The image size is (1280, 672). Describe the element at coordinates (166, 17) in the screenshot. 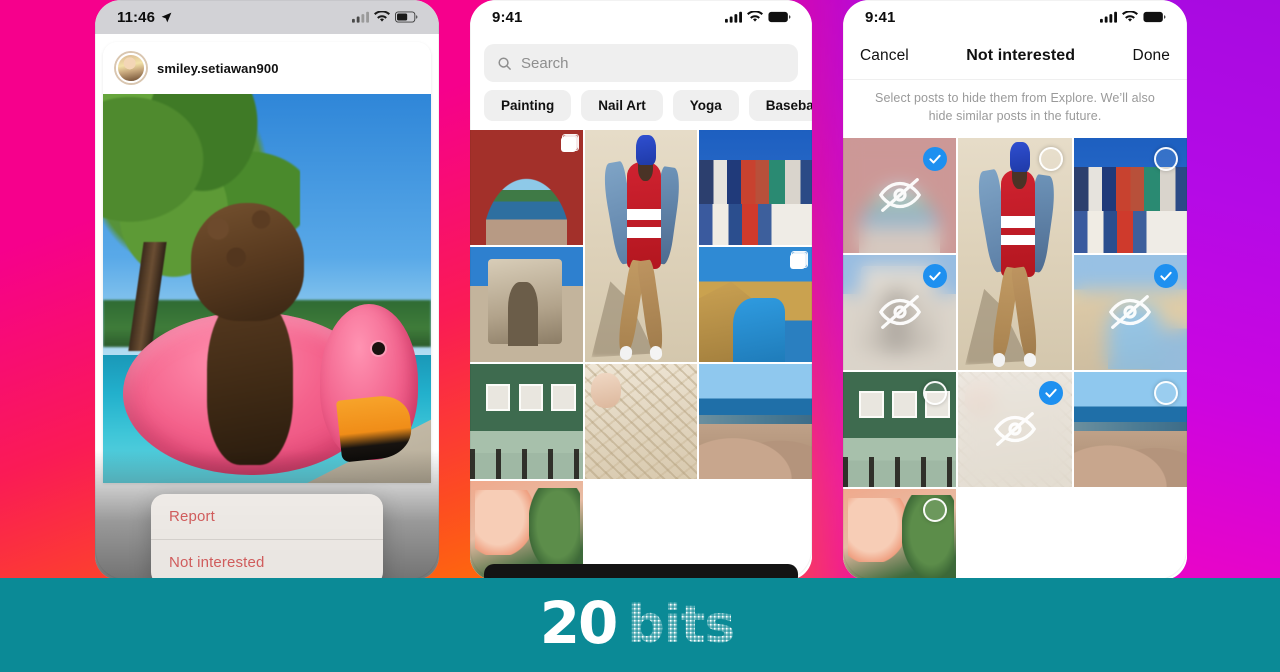

I see `location-arrow-icon` at that location.